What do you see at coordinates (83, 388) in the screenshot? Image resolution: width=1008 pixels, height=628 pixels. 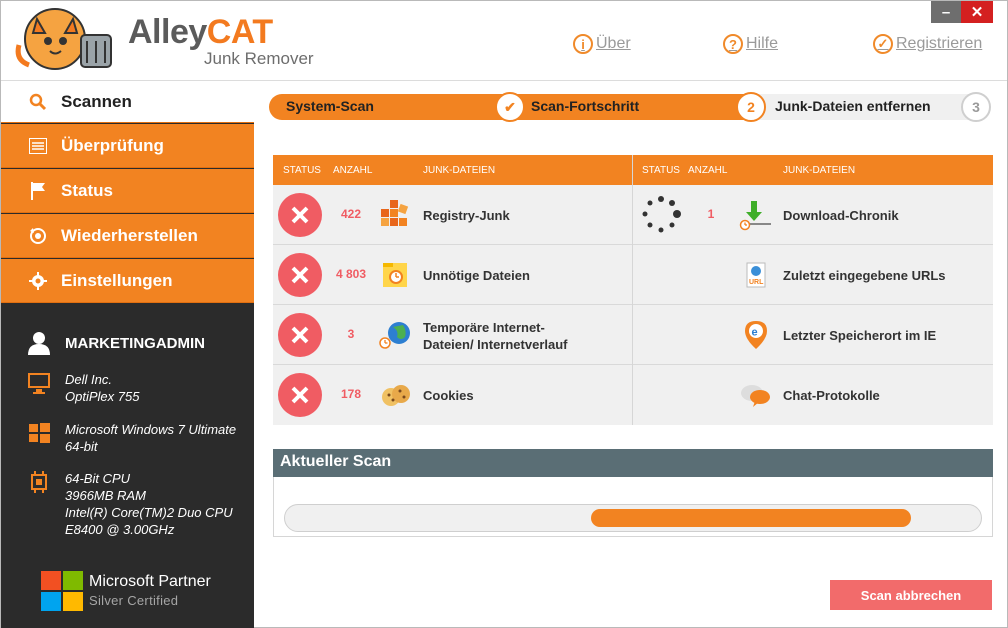 I see `device-info: Dell Inc. OptiPlex 755` at bounding box center [83, 388].